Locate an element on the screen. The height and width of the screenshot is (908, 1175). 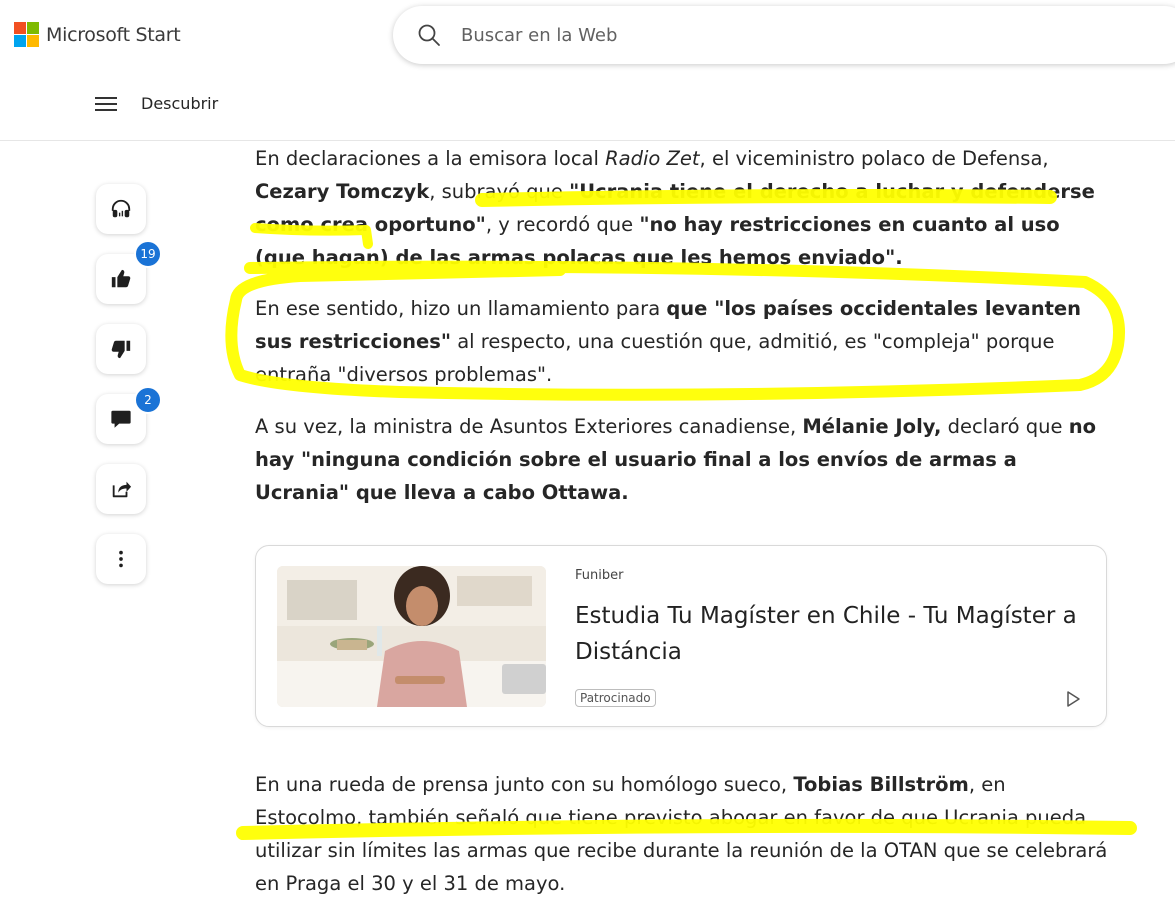
sponsored-tag: Patrocinado is located at coordinates (615, 698).